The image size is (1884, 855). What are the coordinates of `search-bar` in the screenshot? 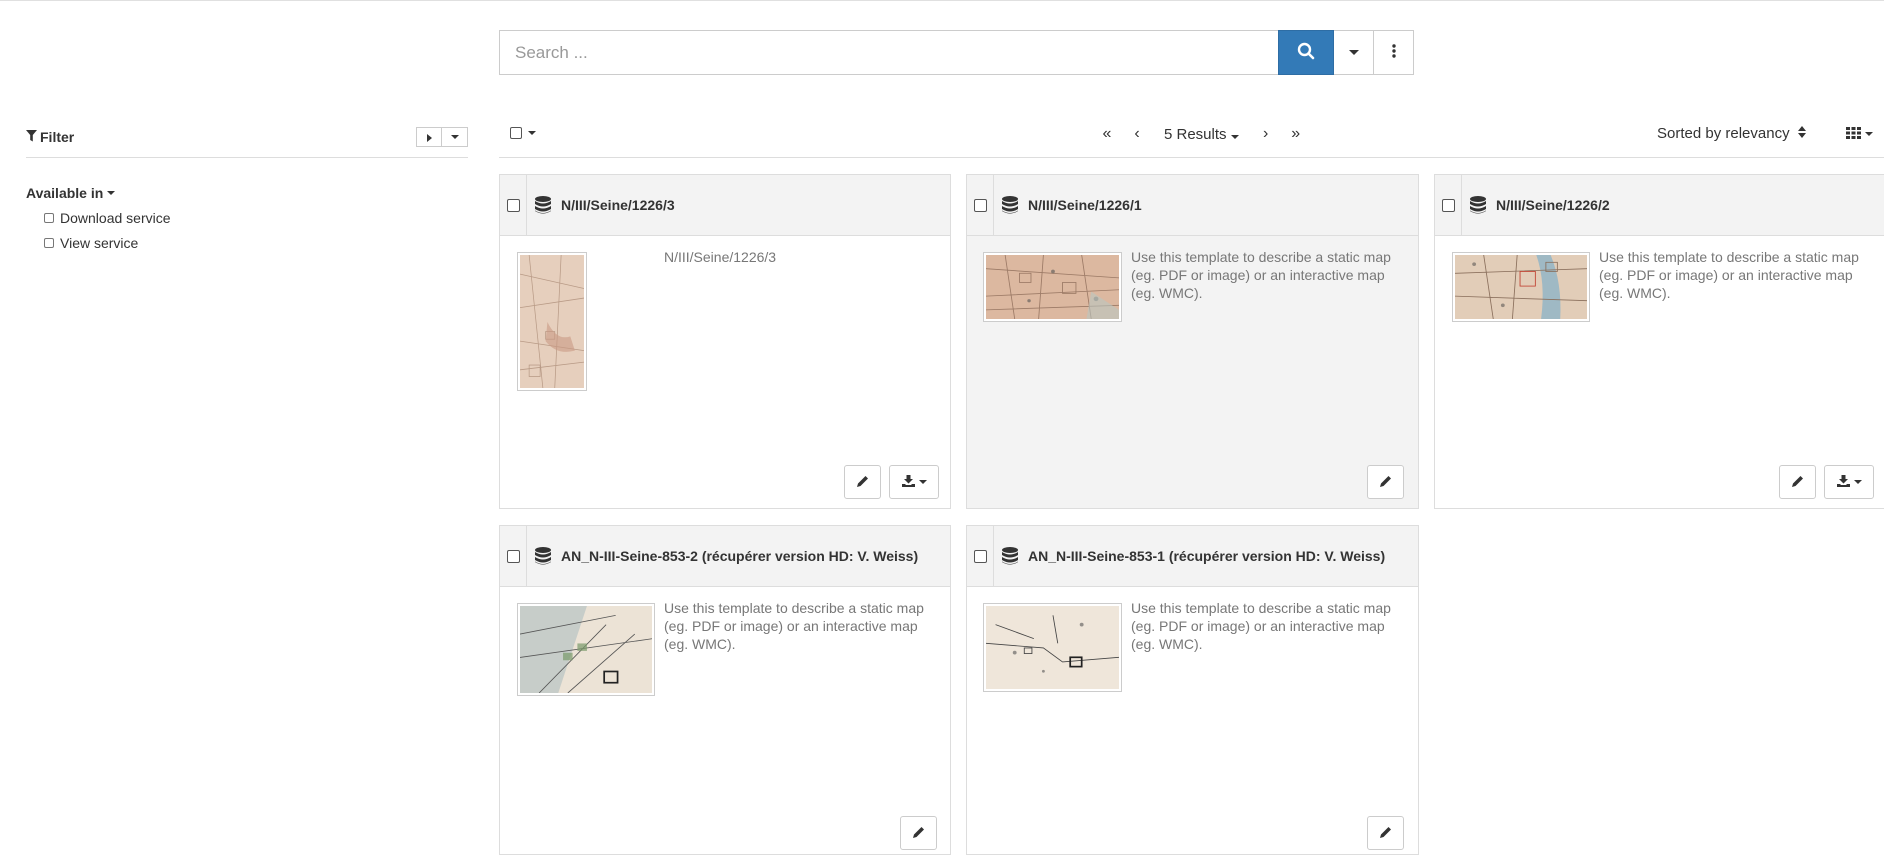 It's located at (956, 52).